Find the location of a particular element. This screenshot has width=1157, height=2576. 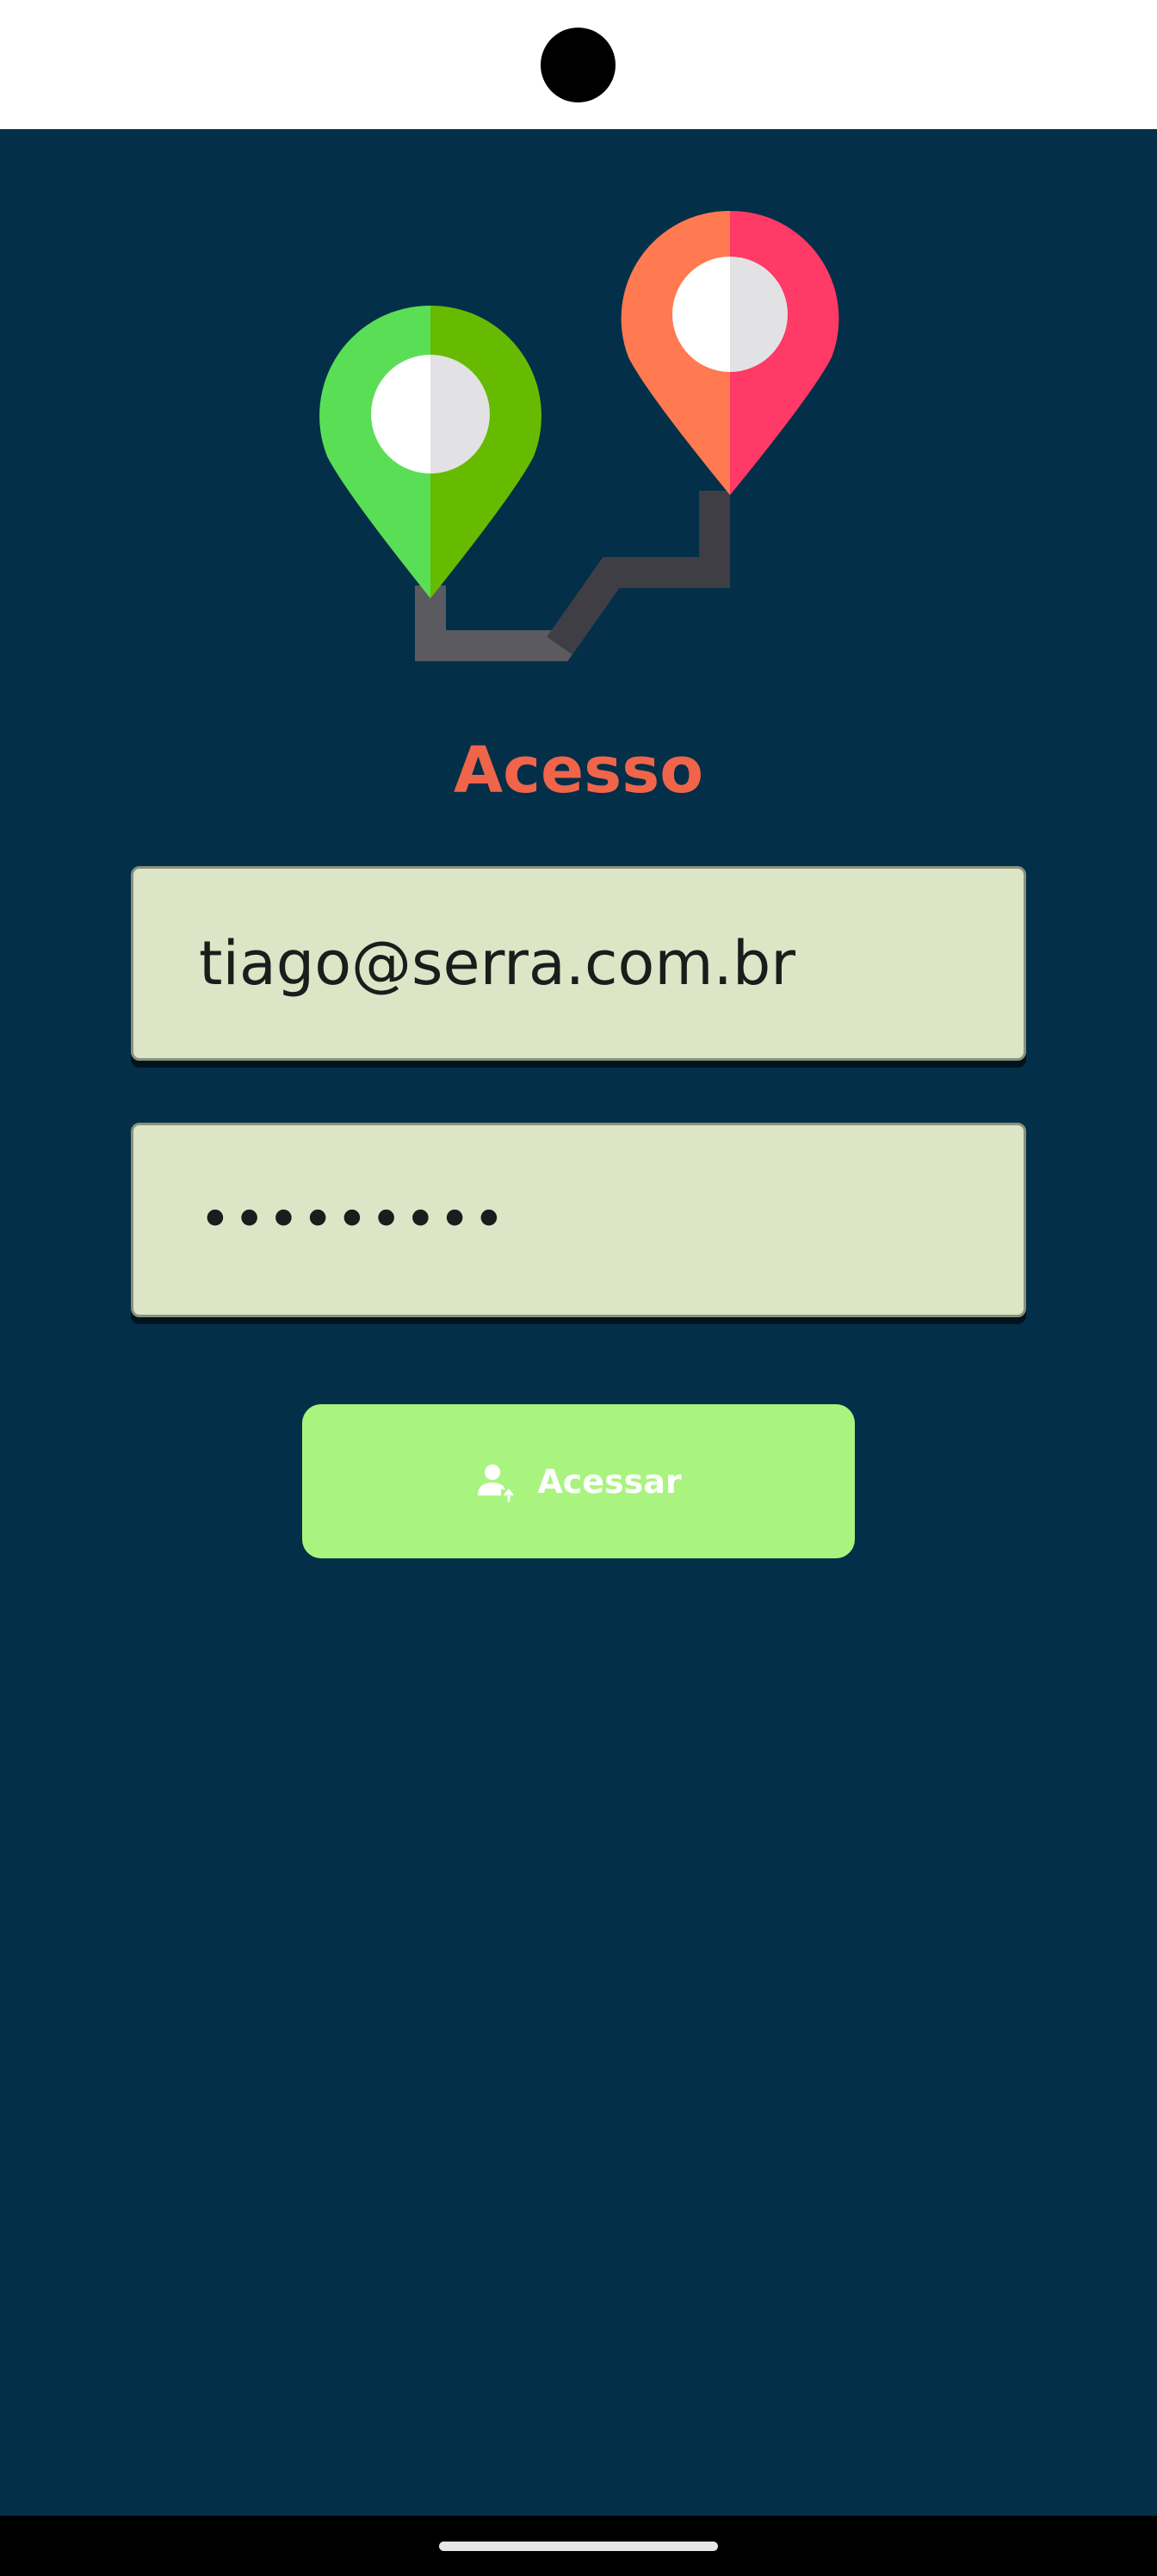

home-indicator is located at coordinates (579, 2546).